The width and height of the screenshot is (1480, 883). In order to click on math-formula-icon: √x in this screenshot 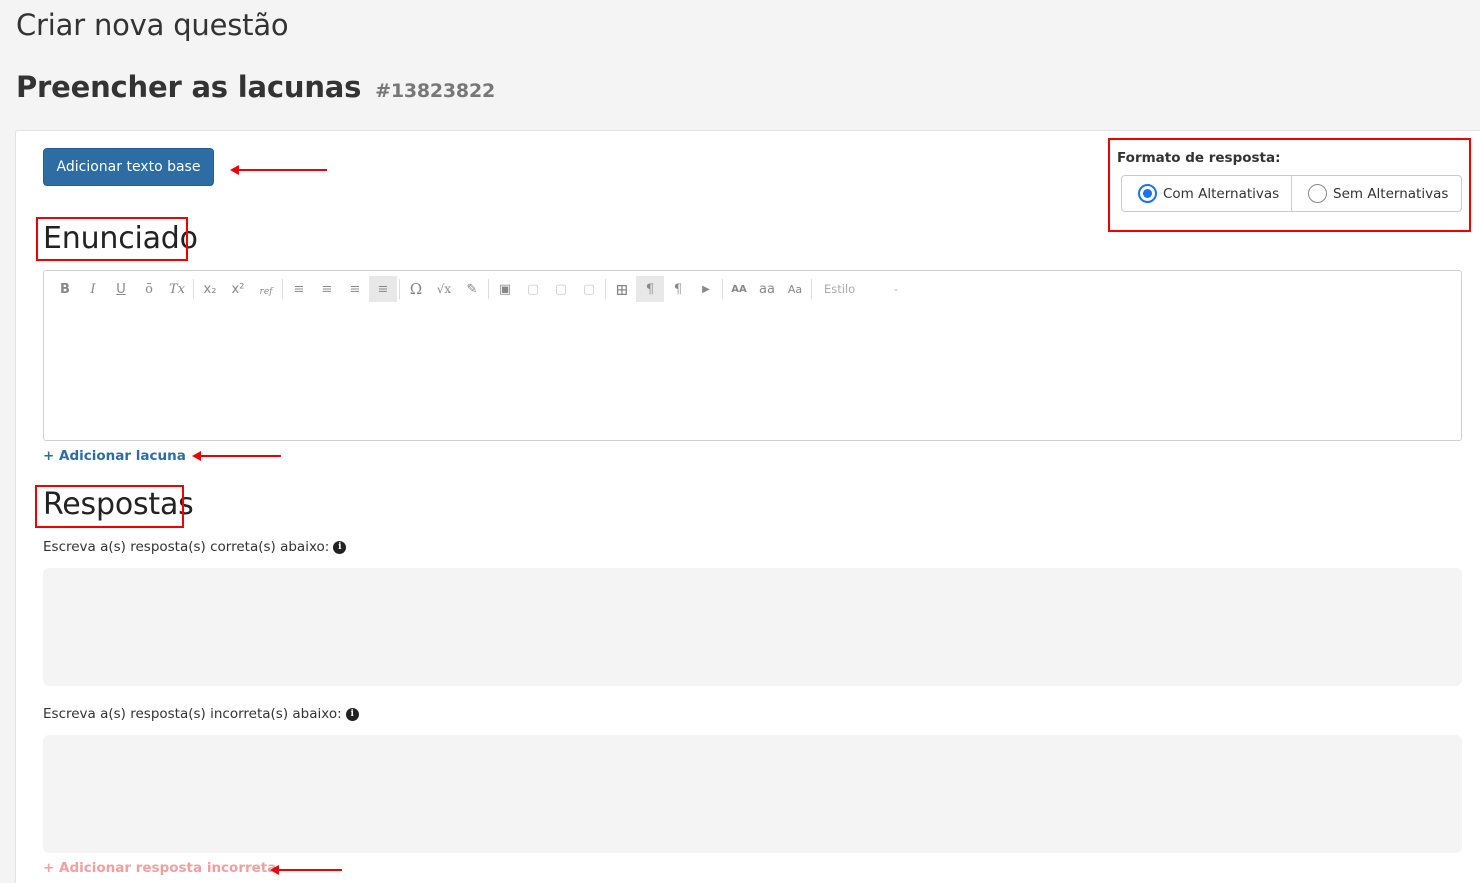, I will do `click(444, 289)`.